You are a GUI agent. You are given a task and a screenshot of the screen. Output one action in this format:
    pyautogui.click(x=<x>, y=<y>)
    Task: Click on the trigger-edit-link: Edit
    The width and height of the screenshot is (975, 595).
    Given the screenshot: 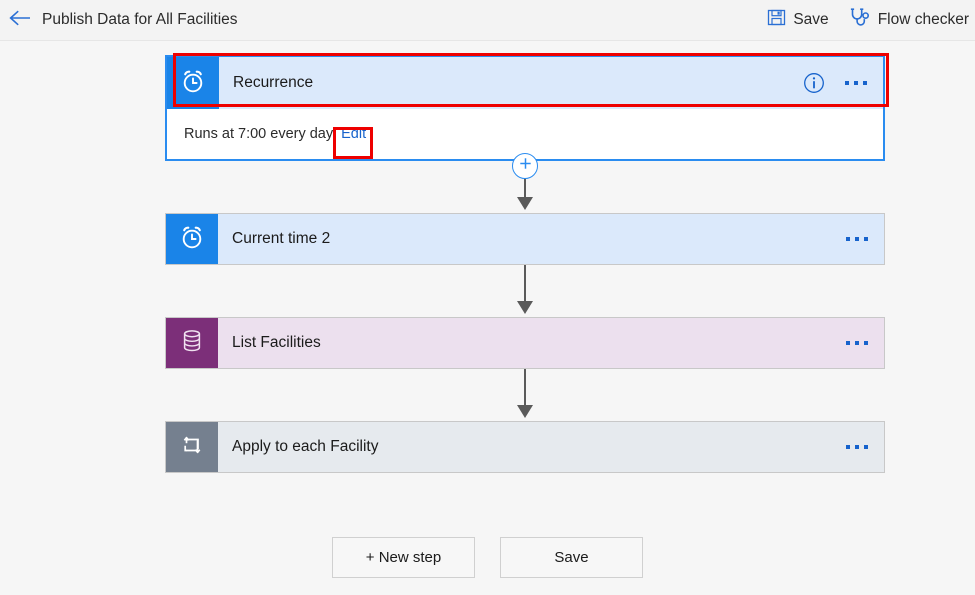 What is the action you would take?
    pyautogui.click(x=353, y=134)
    